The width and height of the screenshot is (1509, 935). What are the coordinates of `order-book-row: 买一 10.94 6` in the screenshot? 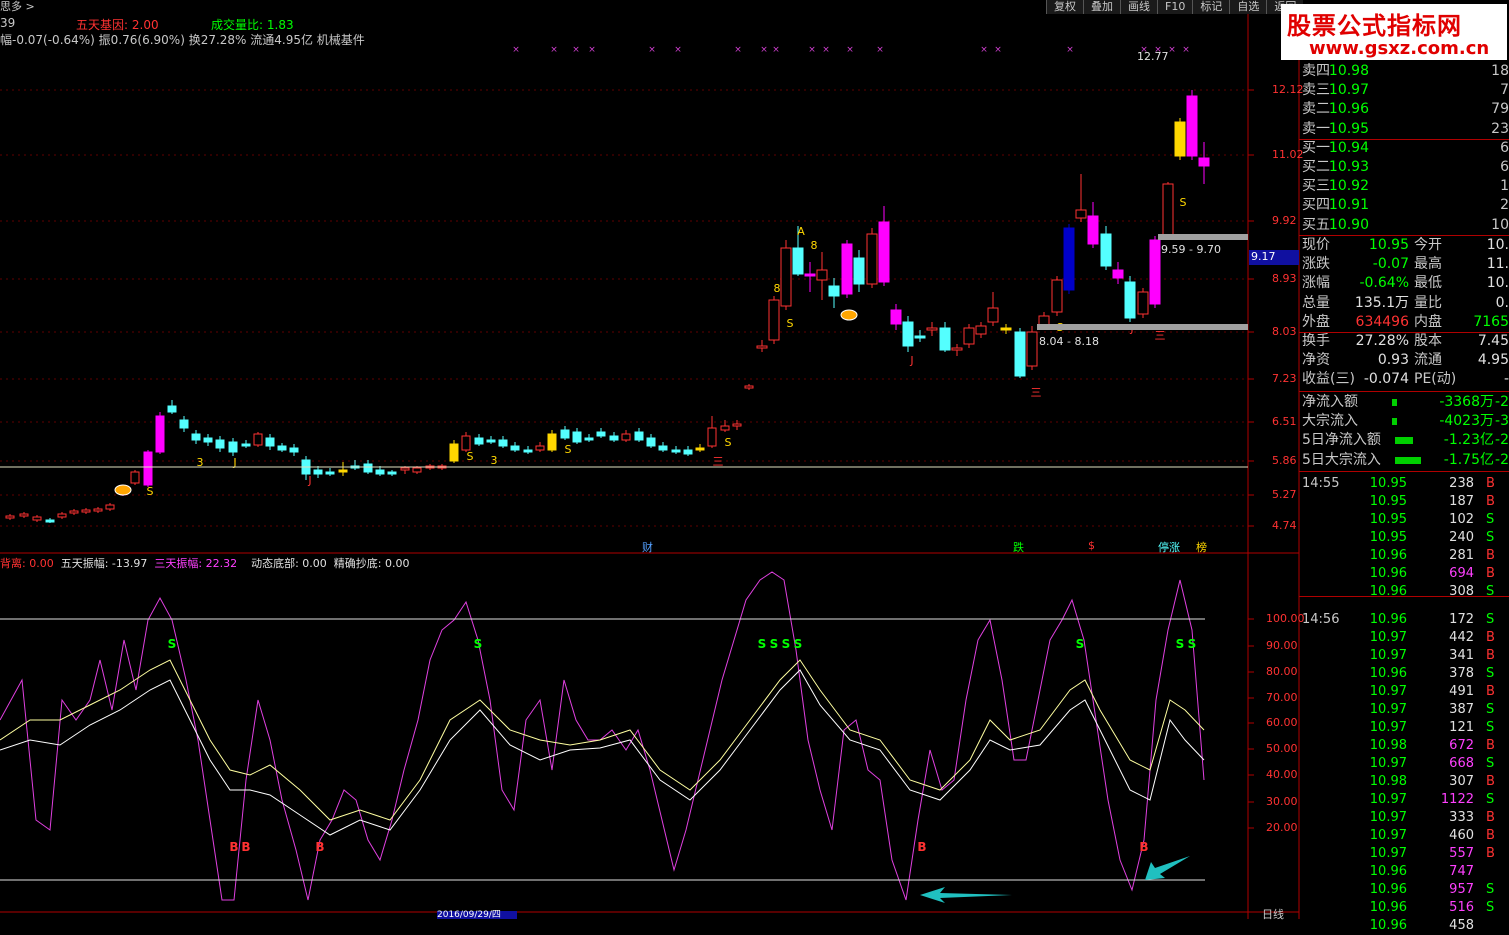 It's located at (1404, 148).